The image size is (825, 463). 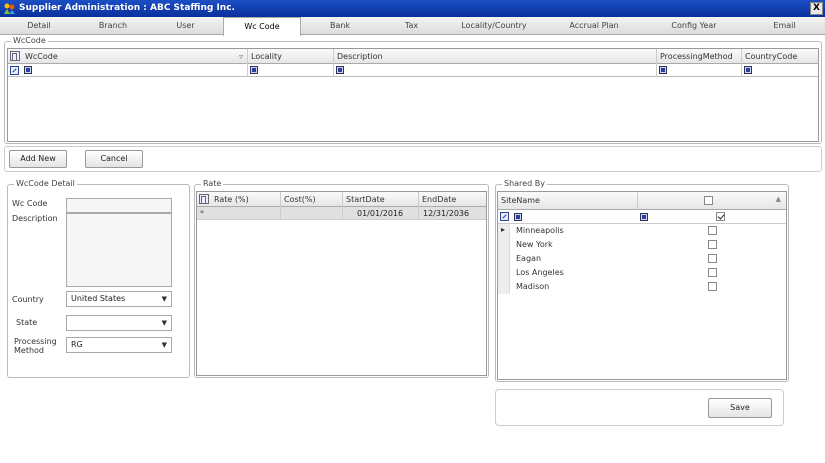 I want to click on select-all-checkbox, so click(x=708, y=200).